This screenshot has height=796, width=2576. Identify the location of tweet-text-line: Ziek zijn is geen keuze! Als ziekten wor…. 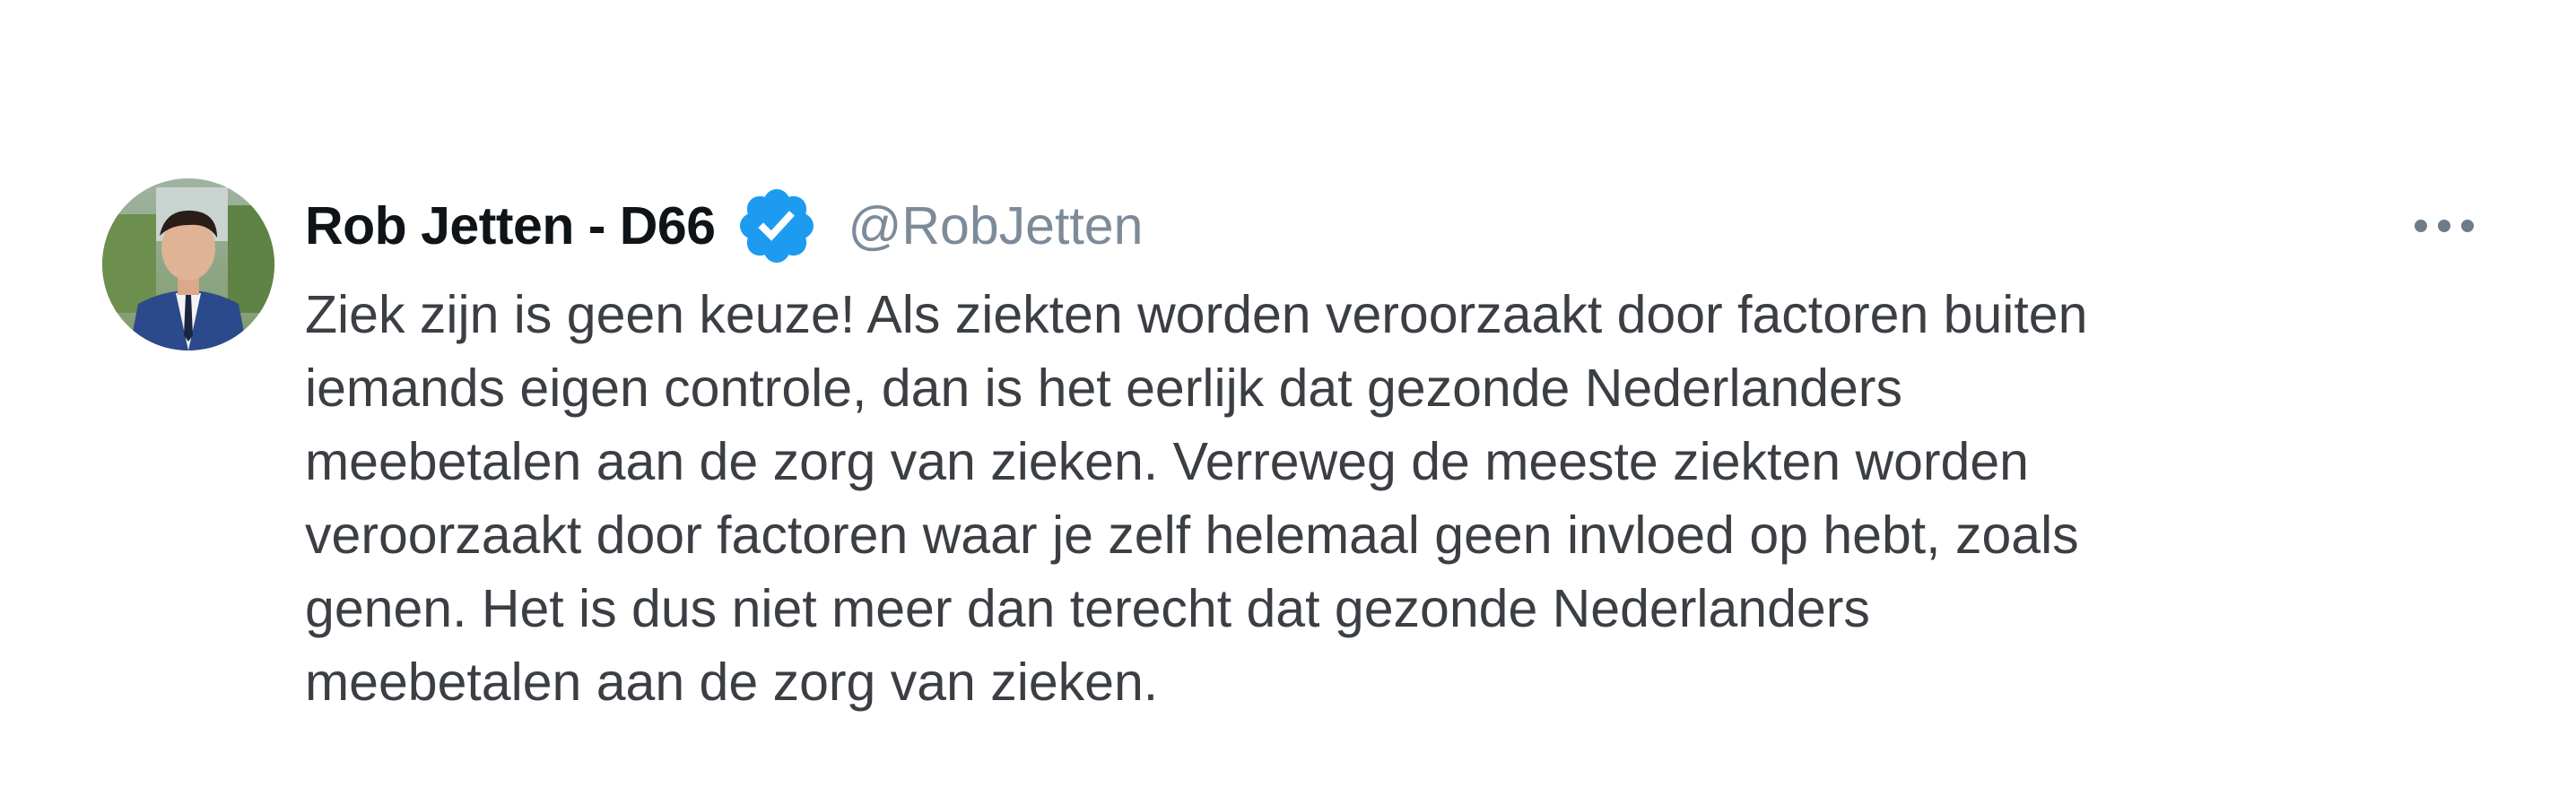
(1196, 314).